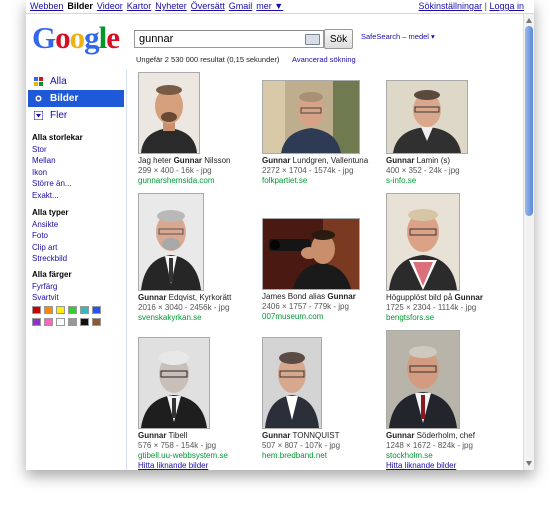  Describe the element at coordinates (57, 138) in the screenshot. I see `size-filter-header: Alla storlekar` at that location.